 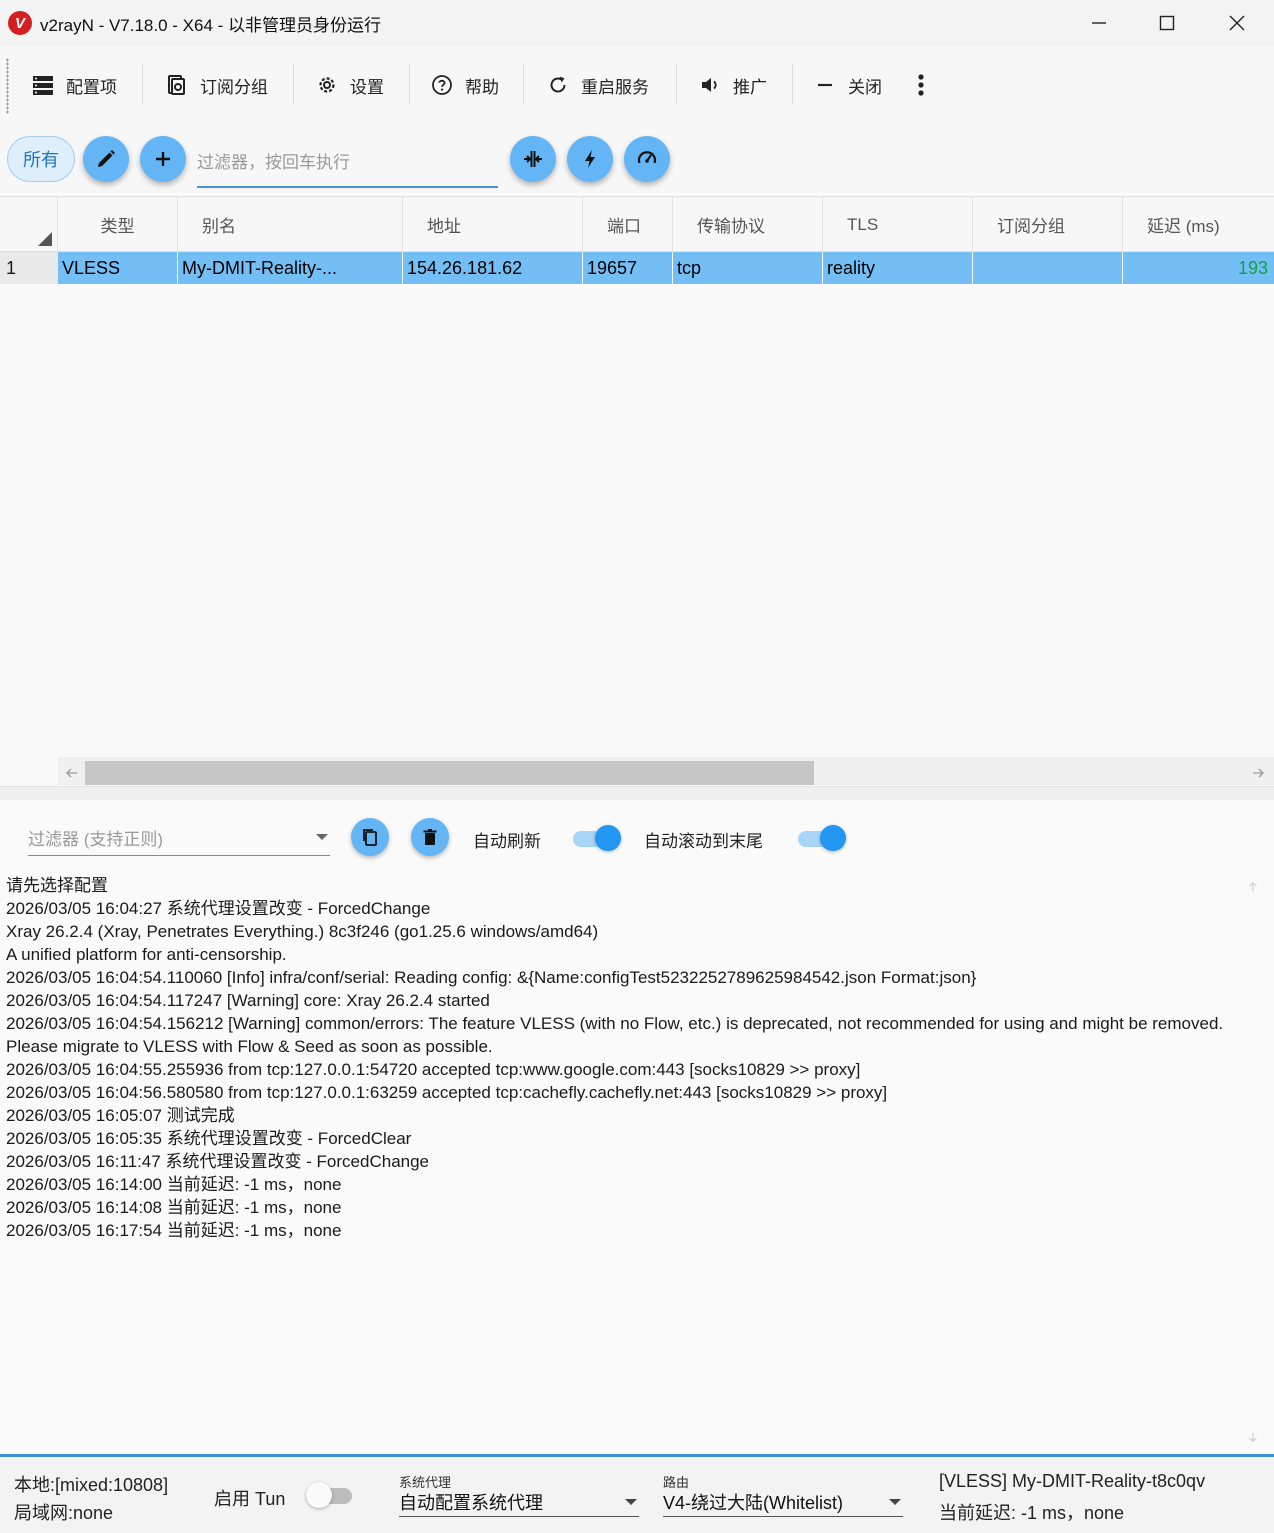 I want to click on maximize-icon, so click(x=1167, y=23).